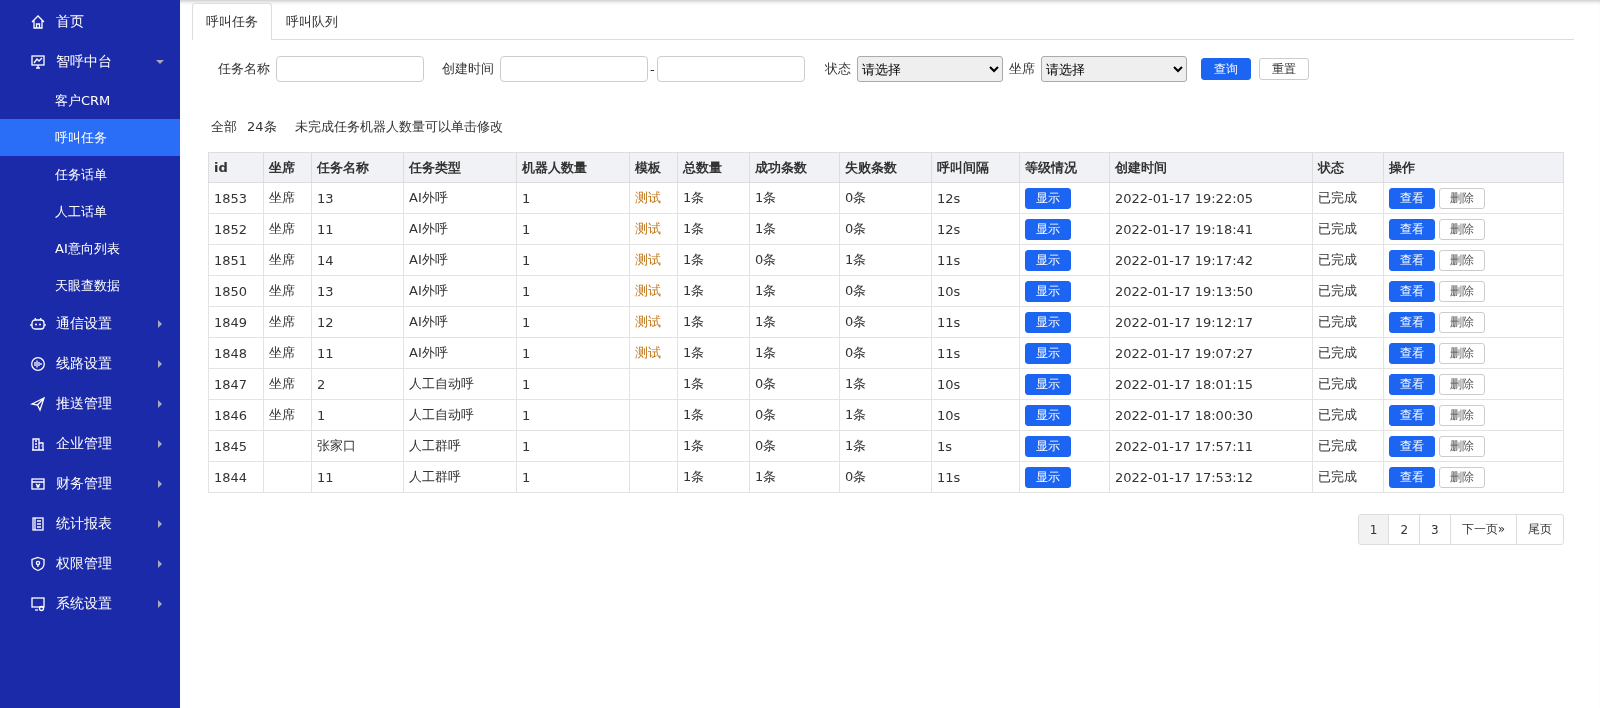 This screenshot has height=708, width=1600. I want to click on menu-item: 通信设置, so click(90, 324).